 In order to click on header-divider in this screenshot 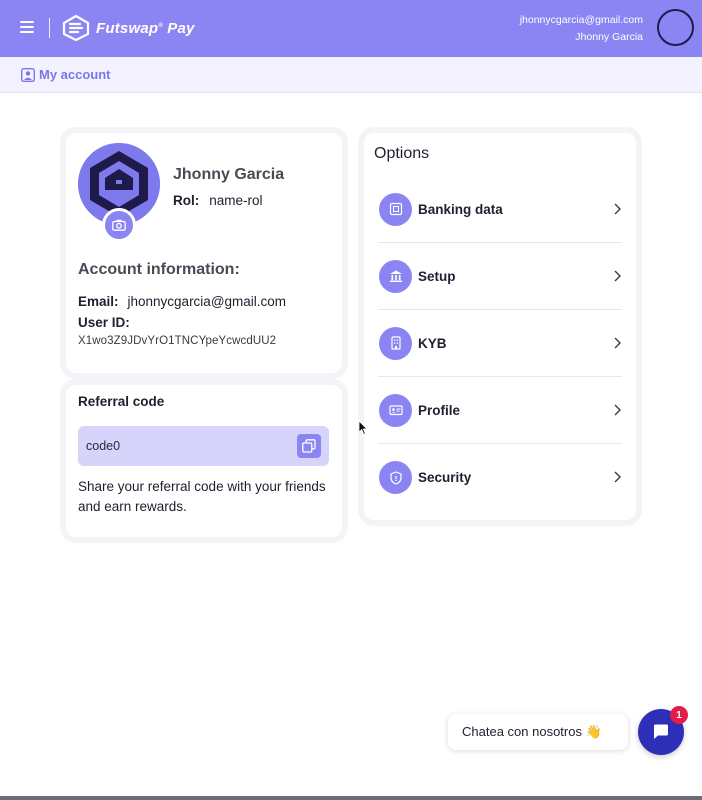, I will do `click(49, 28)`.